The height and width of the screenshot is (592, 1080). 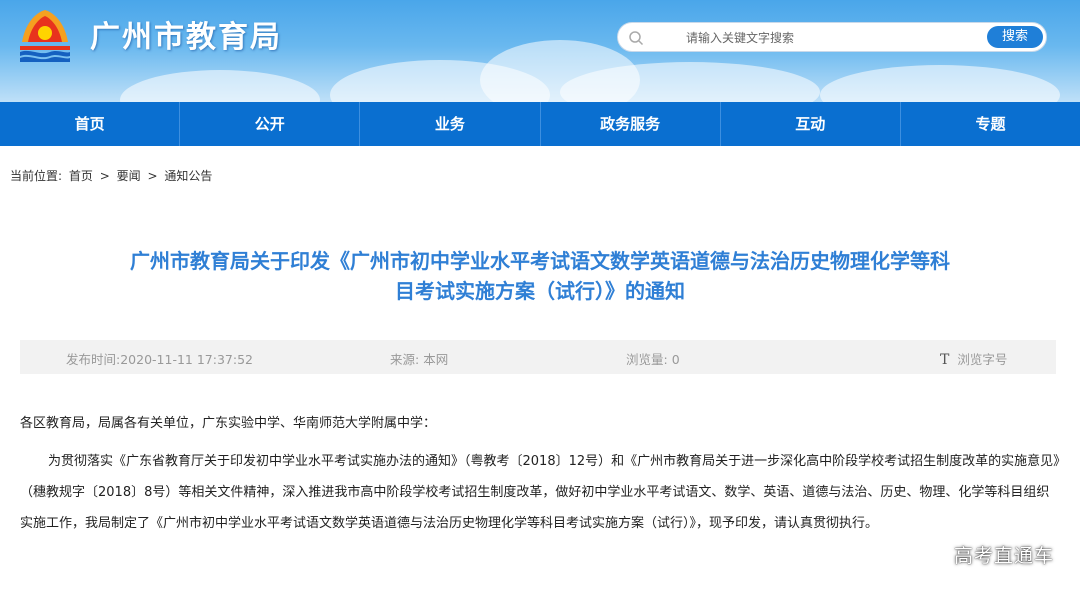 I want to click on nav-item-interaction: 互动, so click(x=811, y=124).